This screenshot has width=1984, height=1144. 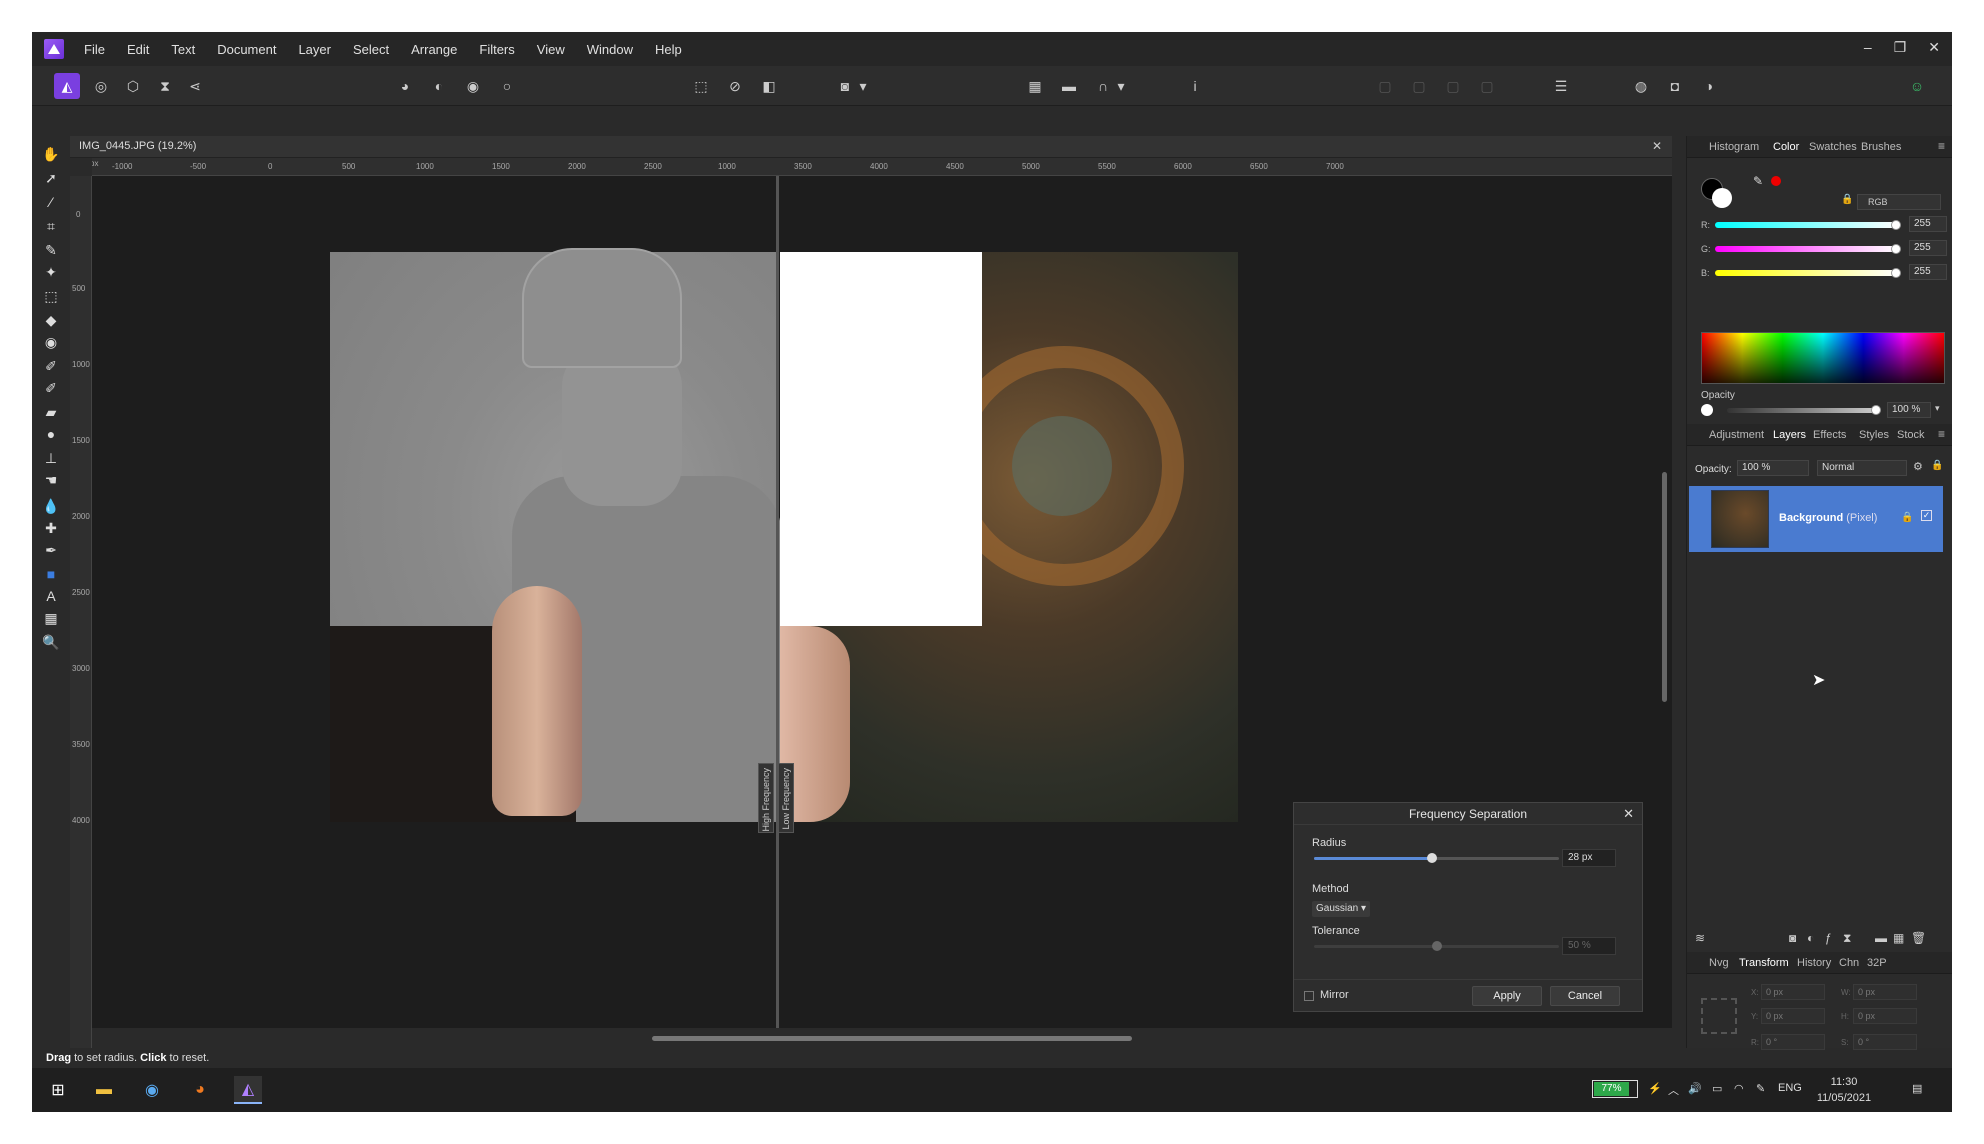 I want to click on arrange-forward-icon: ▢, so click(x=1453, y=86).